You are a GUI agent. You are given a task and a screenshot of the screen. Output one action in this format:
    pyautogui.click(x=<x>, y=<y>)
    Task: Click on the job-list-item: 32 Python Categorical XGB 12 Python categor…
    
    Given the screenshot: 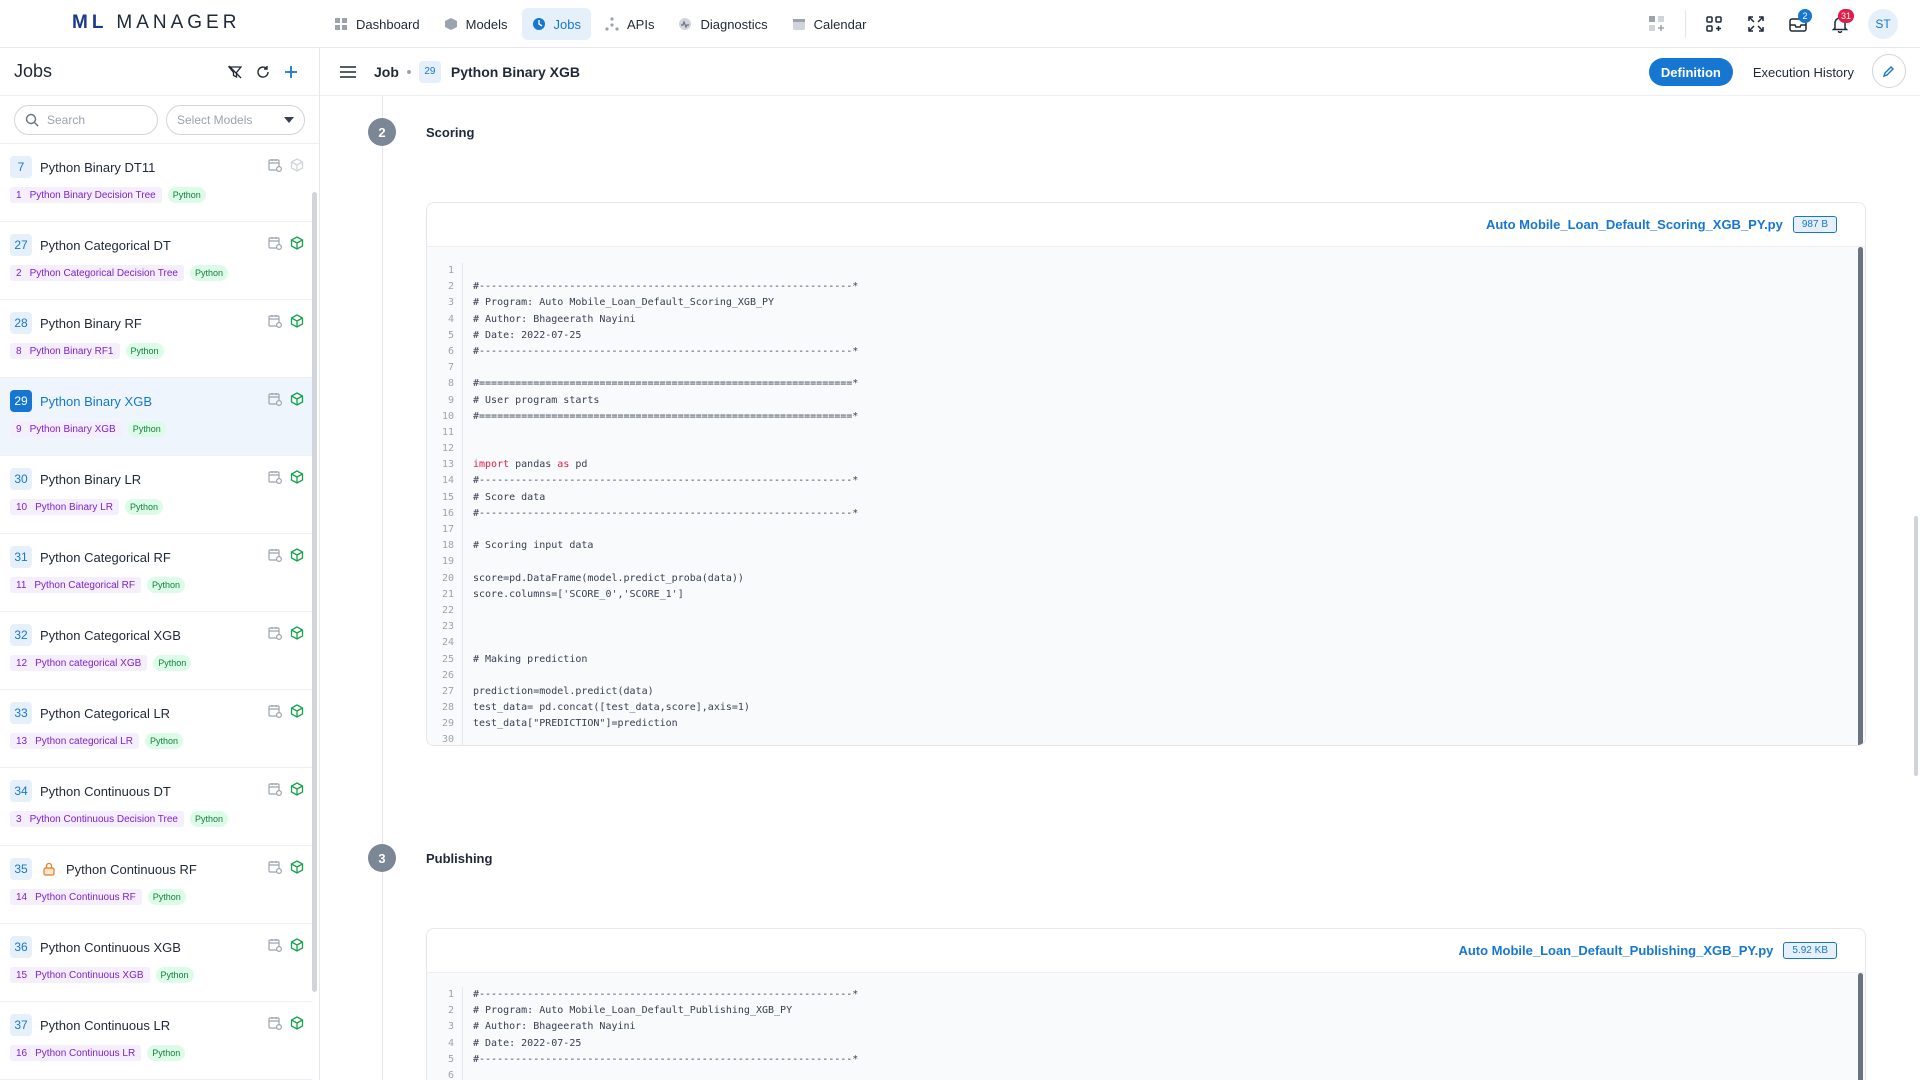 What is the action you would take?
    pyautogui.click(x=156, y=651)
    